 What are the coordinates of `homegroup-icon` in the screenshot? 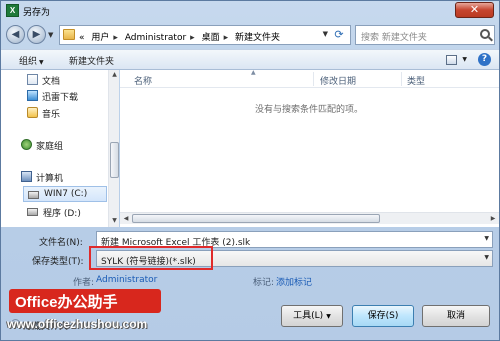 It's located at (26, 144).